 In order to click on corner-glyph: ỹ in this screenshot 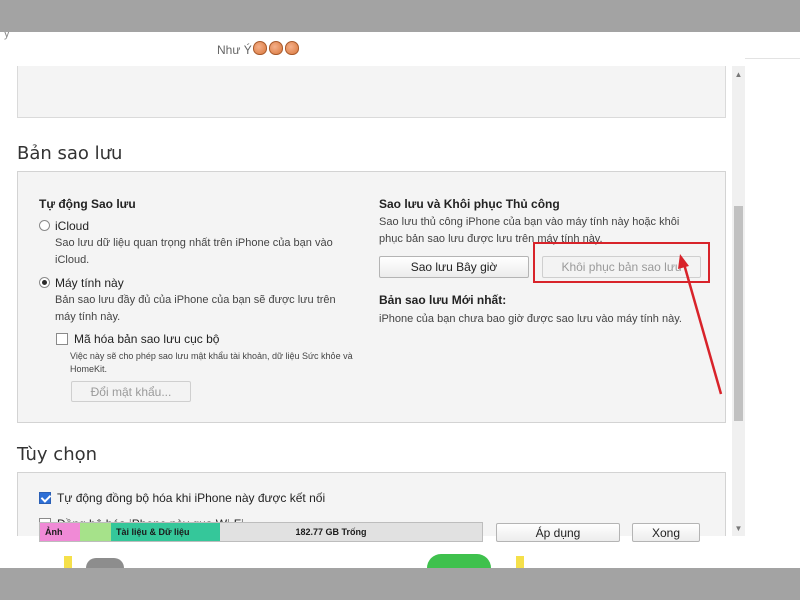, I will do `click(7, 36)`.